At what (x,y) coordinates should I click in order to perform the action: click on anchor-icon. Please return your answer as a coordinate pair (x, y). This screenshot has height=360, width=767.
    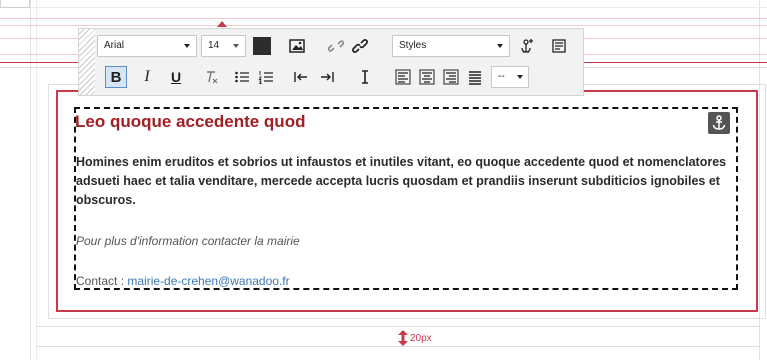
    Looking at the image, I should click on (719, 122).